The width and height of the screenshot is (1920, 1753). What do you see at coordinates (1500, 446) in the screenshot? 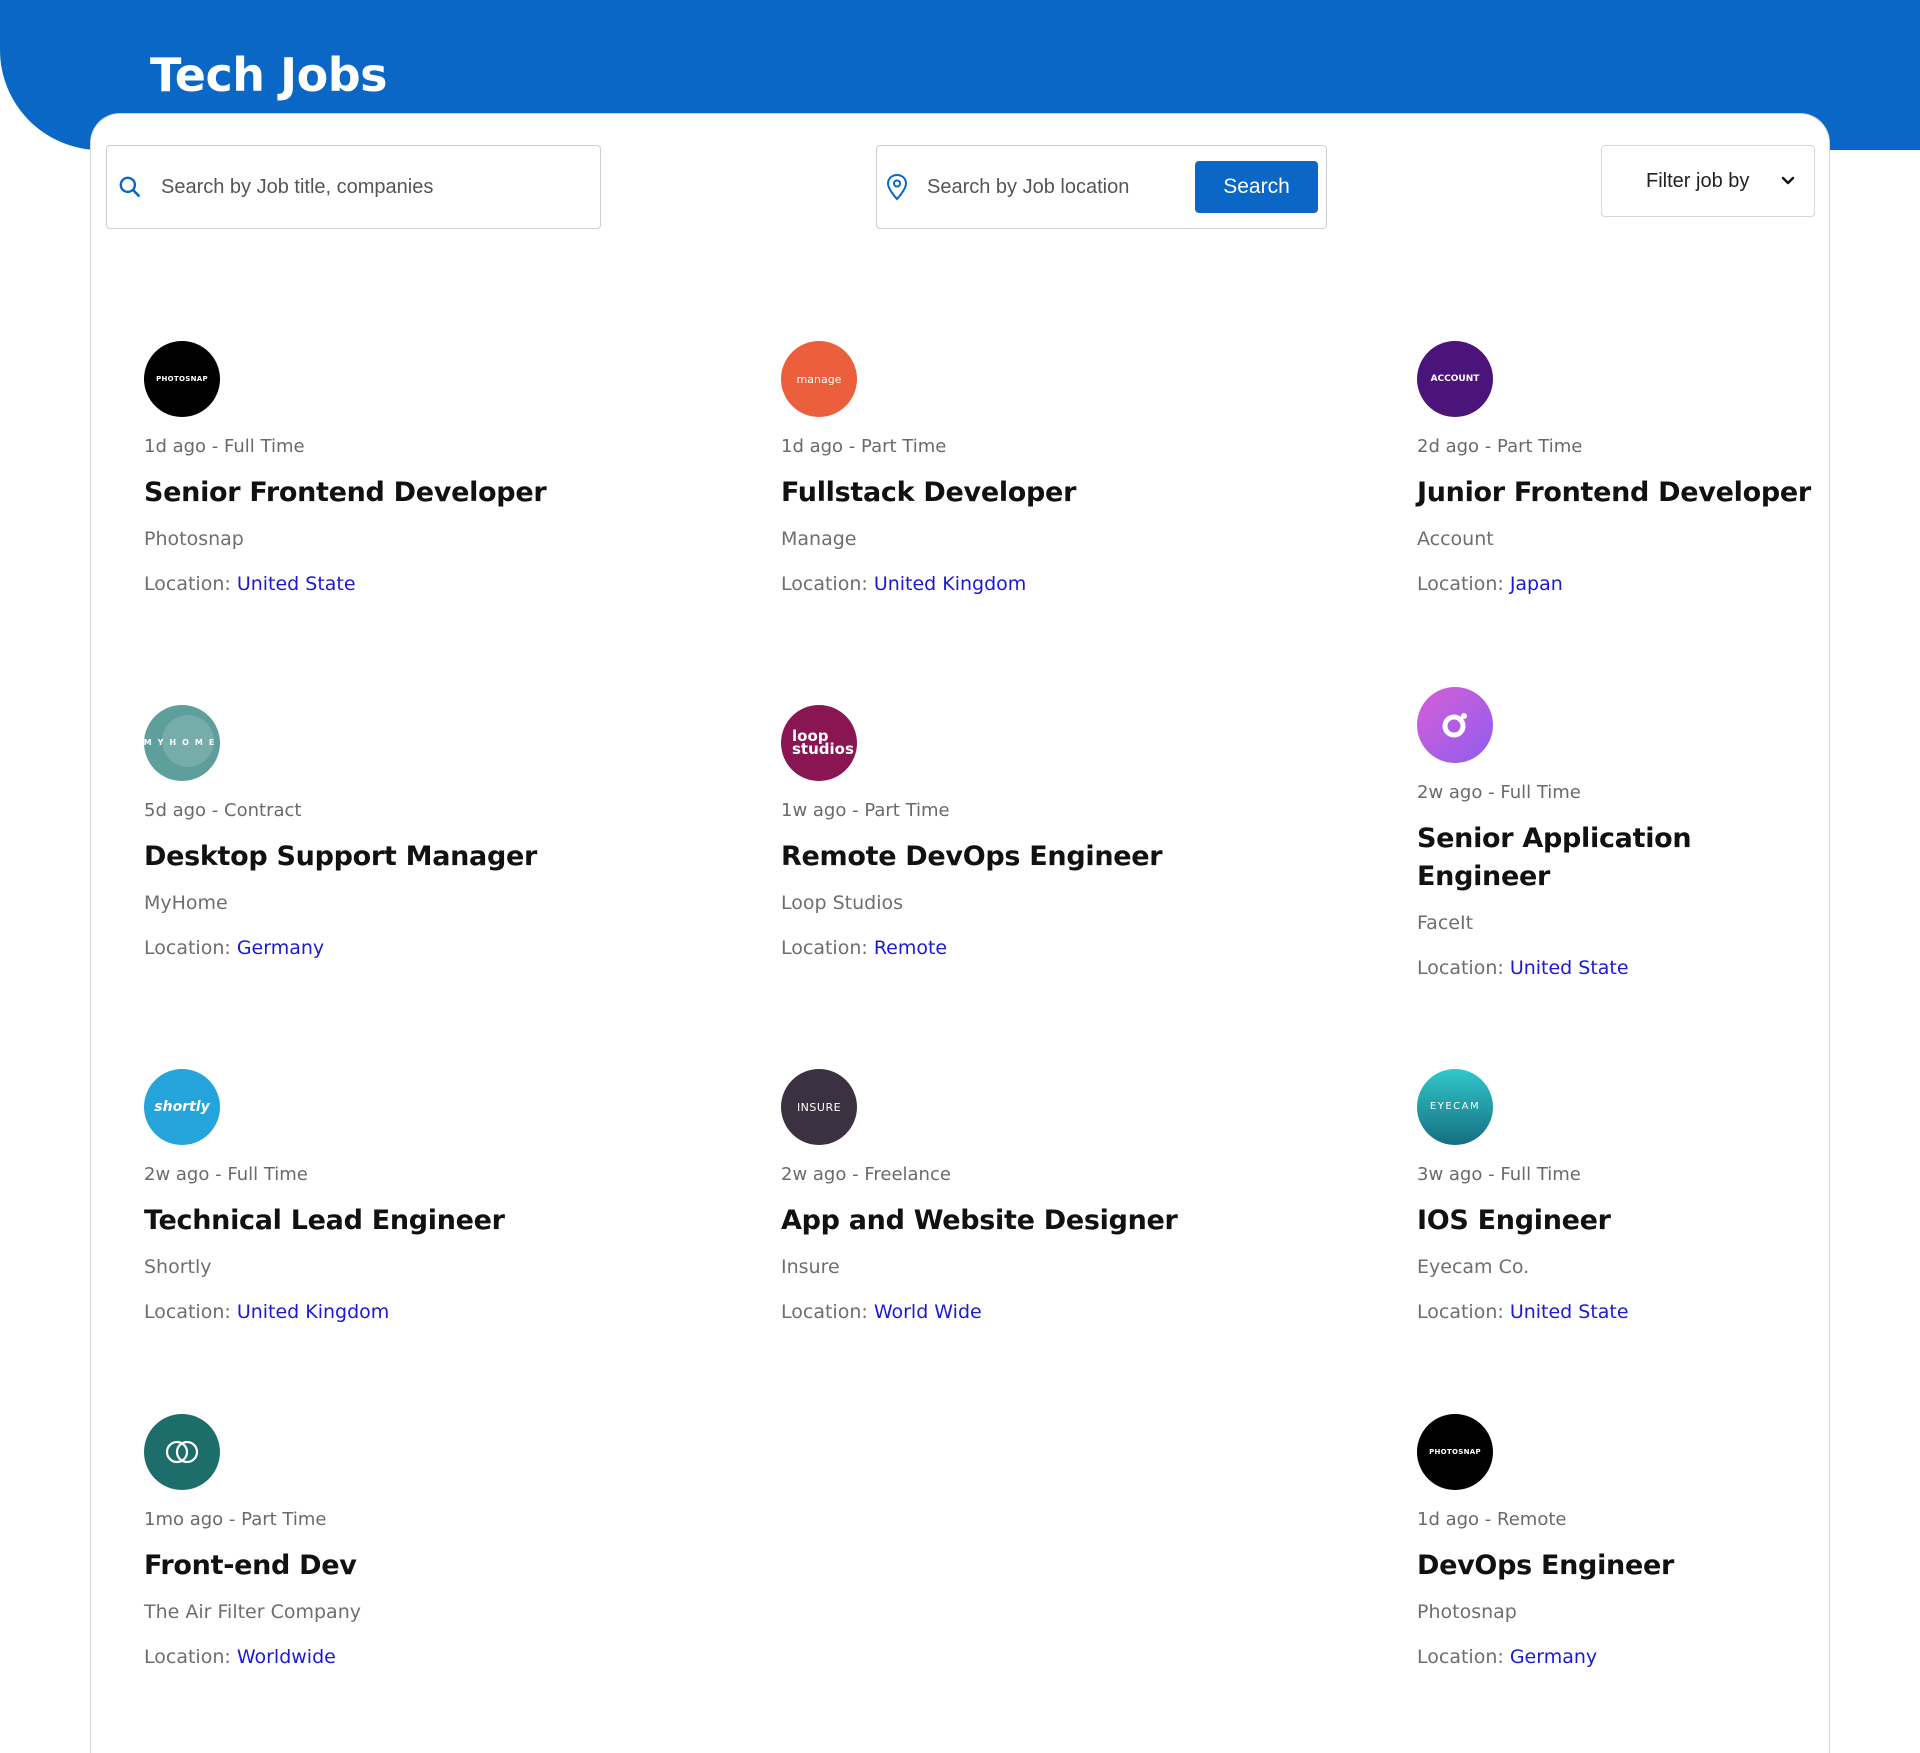
I see `job-meta: 2d ago - Part Time` at bounding box center [1500, 446].